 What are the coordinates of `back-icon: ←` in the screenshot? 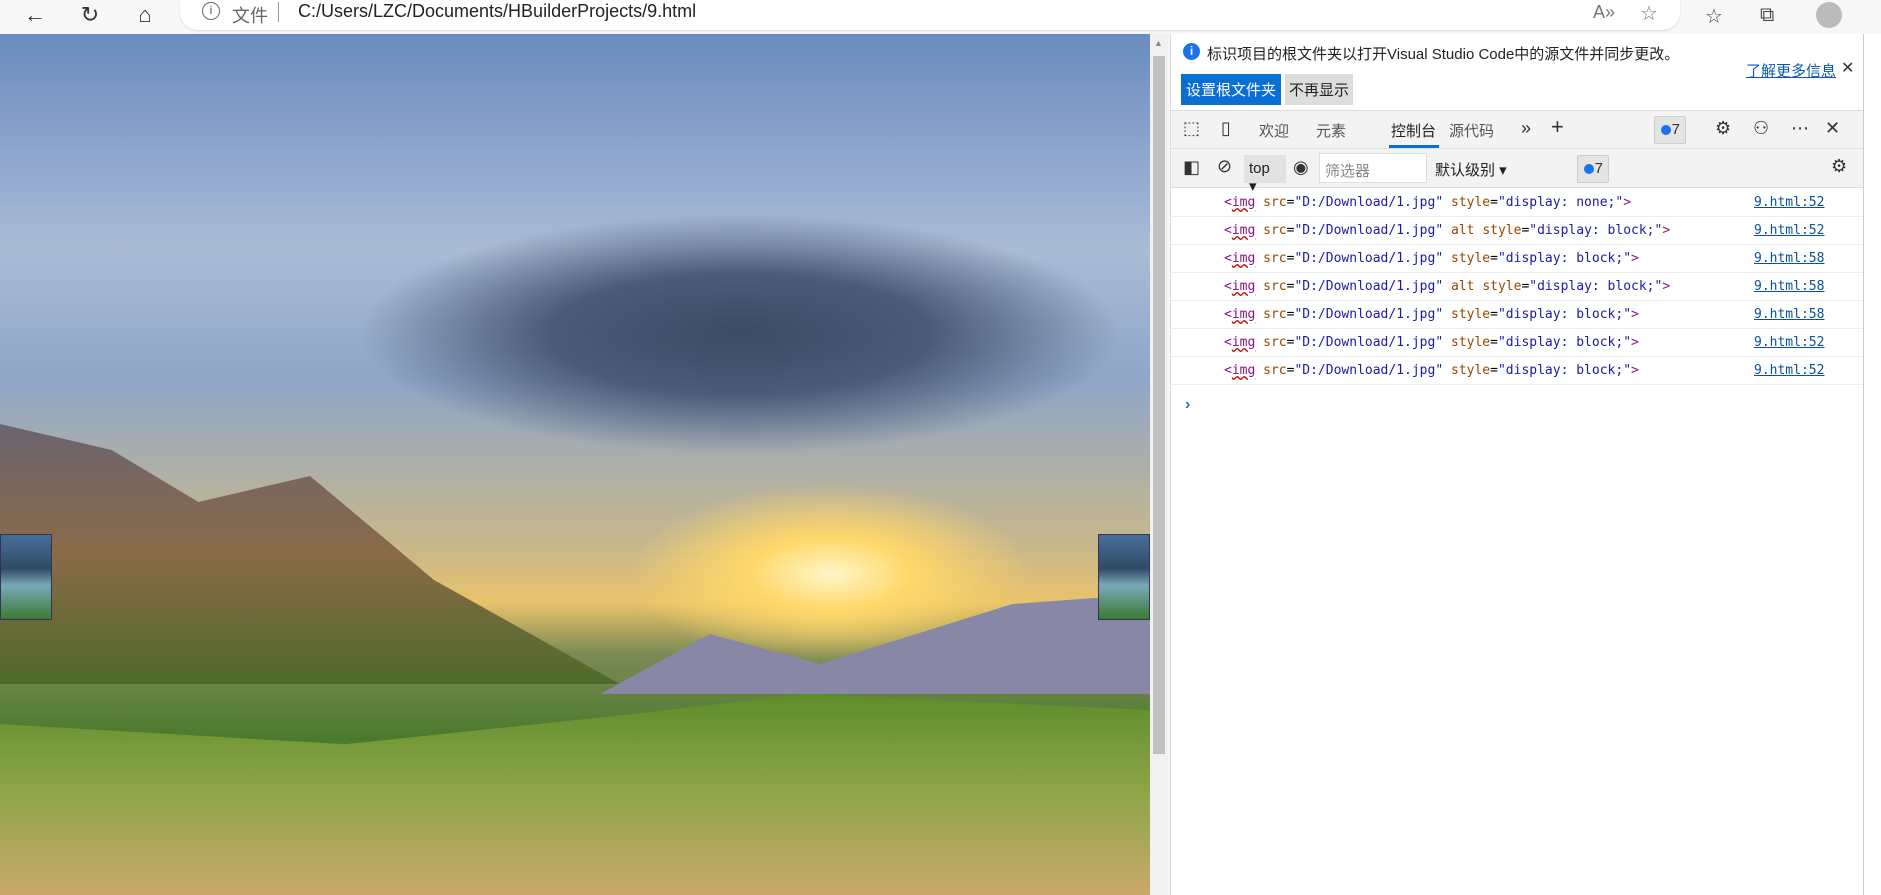 It's located at (35, 15).